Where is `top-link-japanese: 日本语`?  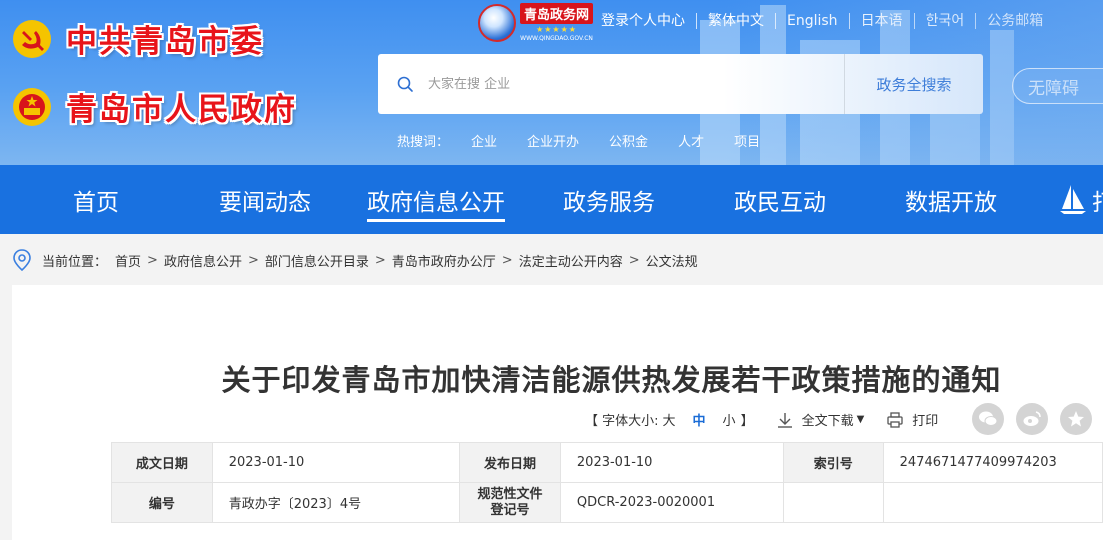 top-link-japanese: 日本语 is located at coordinates (881, 21).